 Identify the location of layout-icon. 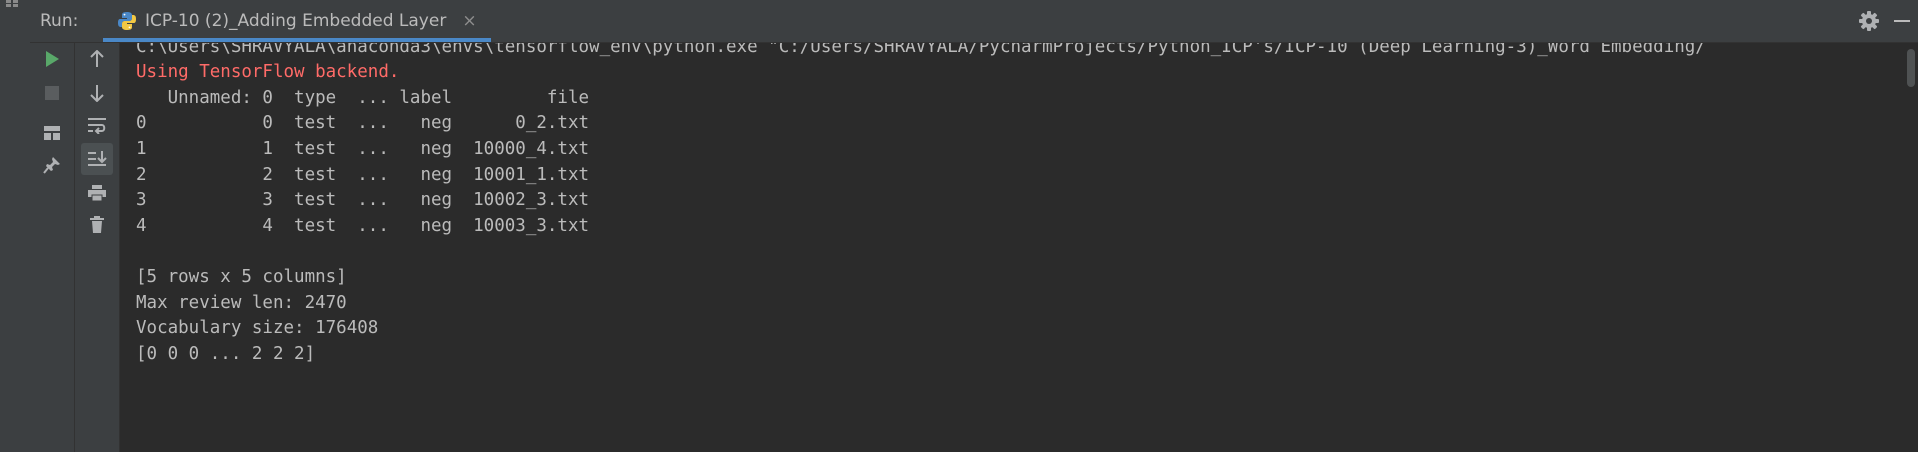
(52, 133).